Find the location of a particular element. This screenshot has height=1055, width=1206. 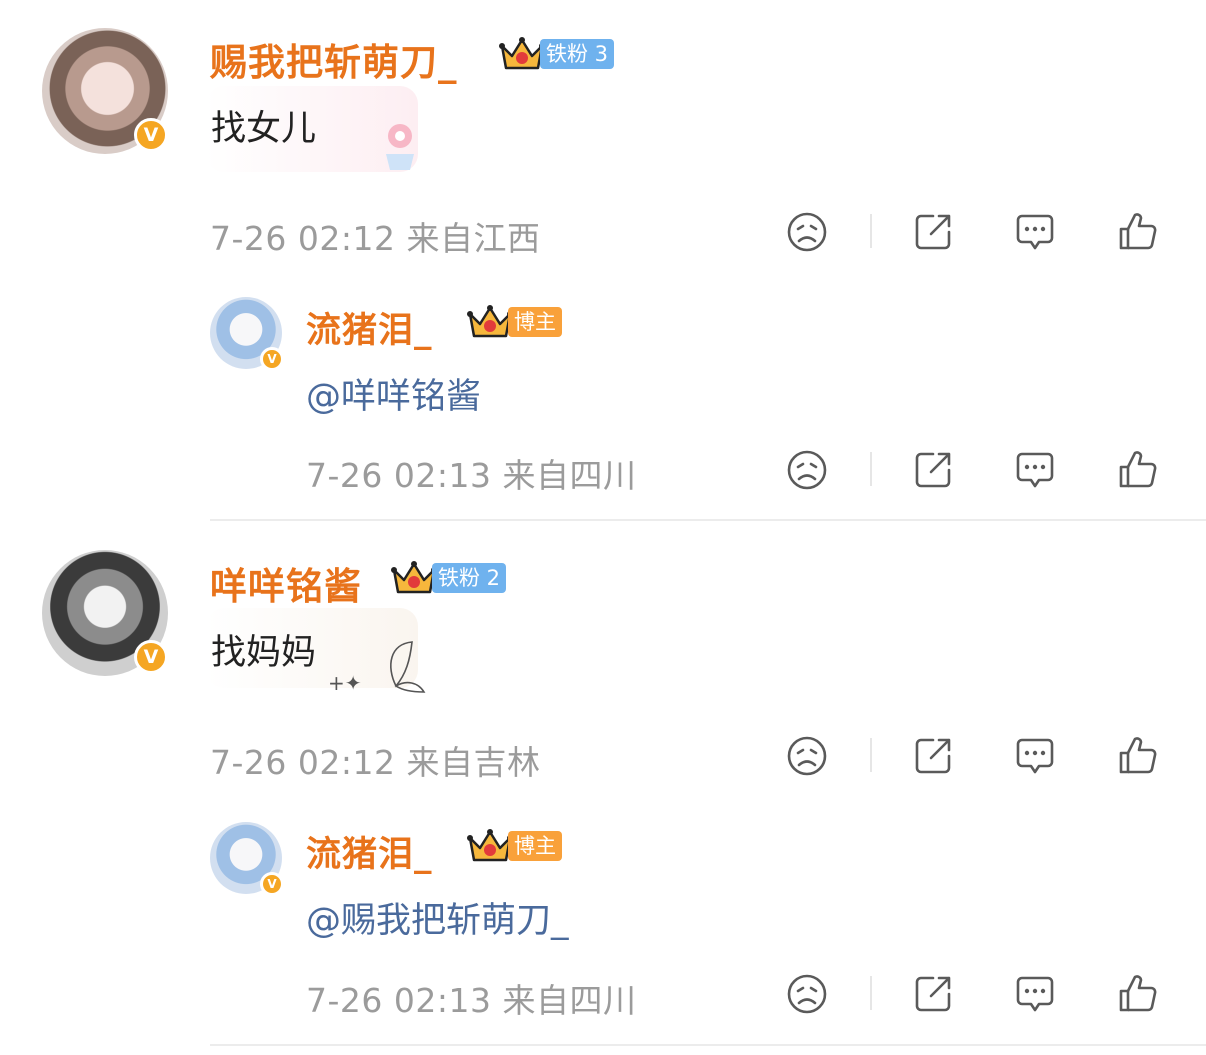

butterfly-decoration-icon: +✦ is located at coordinates (377, 668).